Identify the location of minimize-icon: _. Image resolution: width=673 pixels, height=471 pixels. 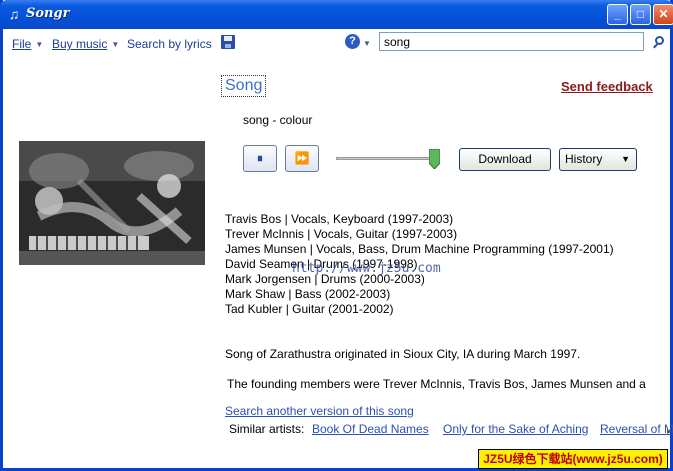
(617, 14).